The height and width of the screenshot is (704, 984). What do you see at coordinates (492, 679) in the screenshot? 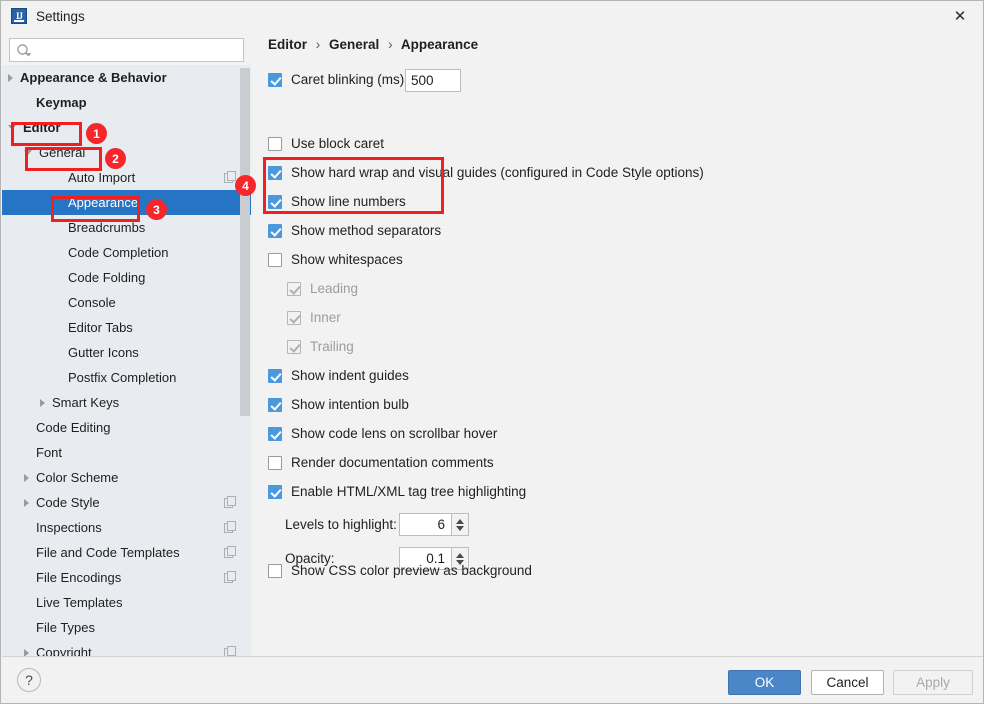
I see `dialog-footer: ? OK Cancel Apply` at bounding box center [492, 679].